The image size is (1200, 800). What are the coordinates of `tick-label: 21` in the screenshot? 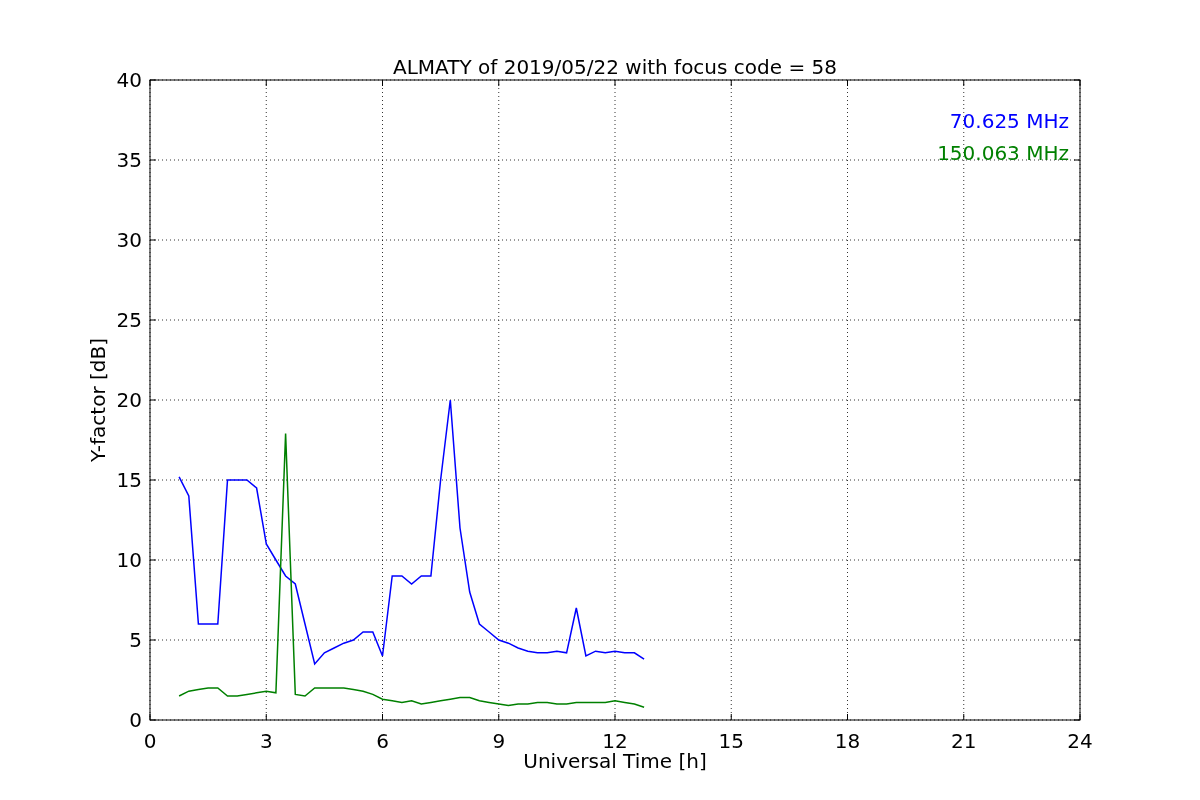 It's located at (964, 741).